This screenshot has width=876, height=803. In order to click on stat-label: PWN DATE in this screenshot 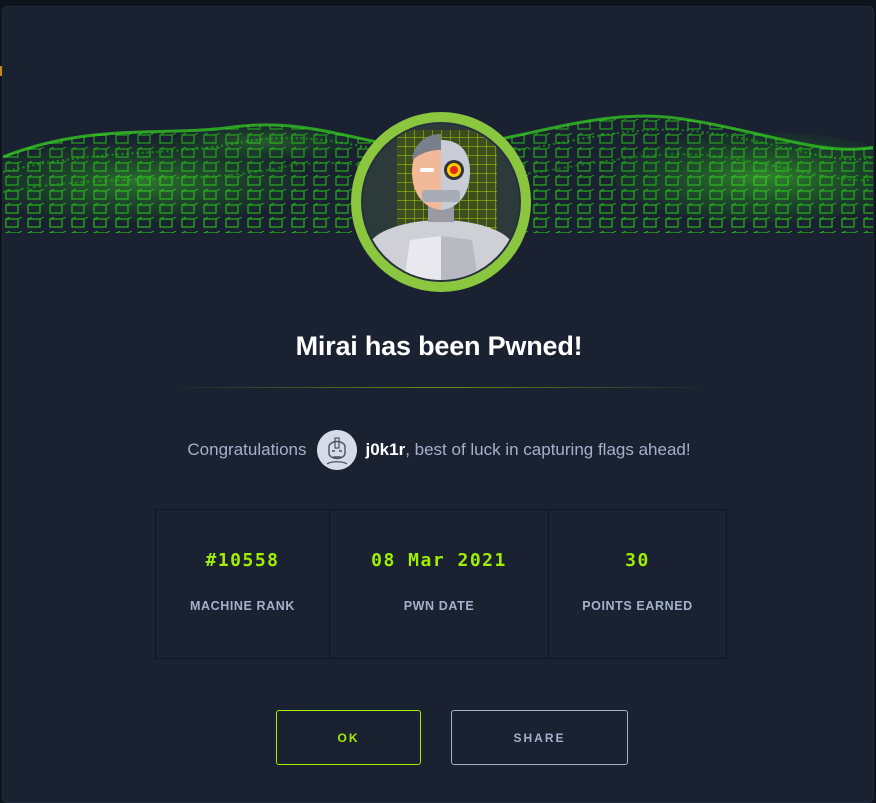, I will do `click(439, 606)`.